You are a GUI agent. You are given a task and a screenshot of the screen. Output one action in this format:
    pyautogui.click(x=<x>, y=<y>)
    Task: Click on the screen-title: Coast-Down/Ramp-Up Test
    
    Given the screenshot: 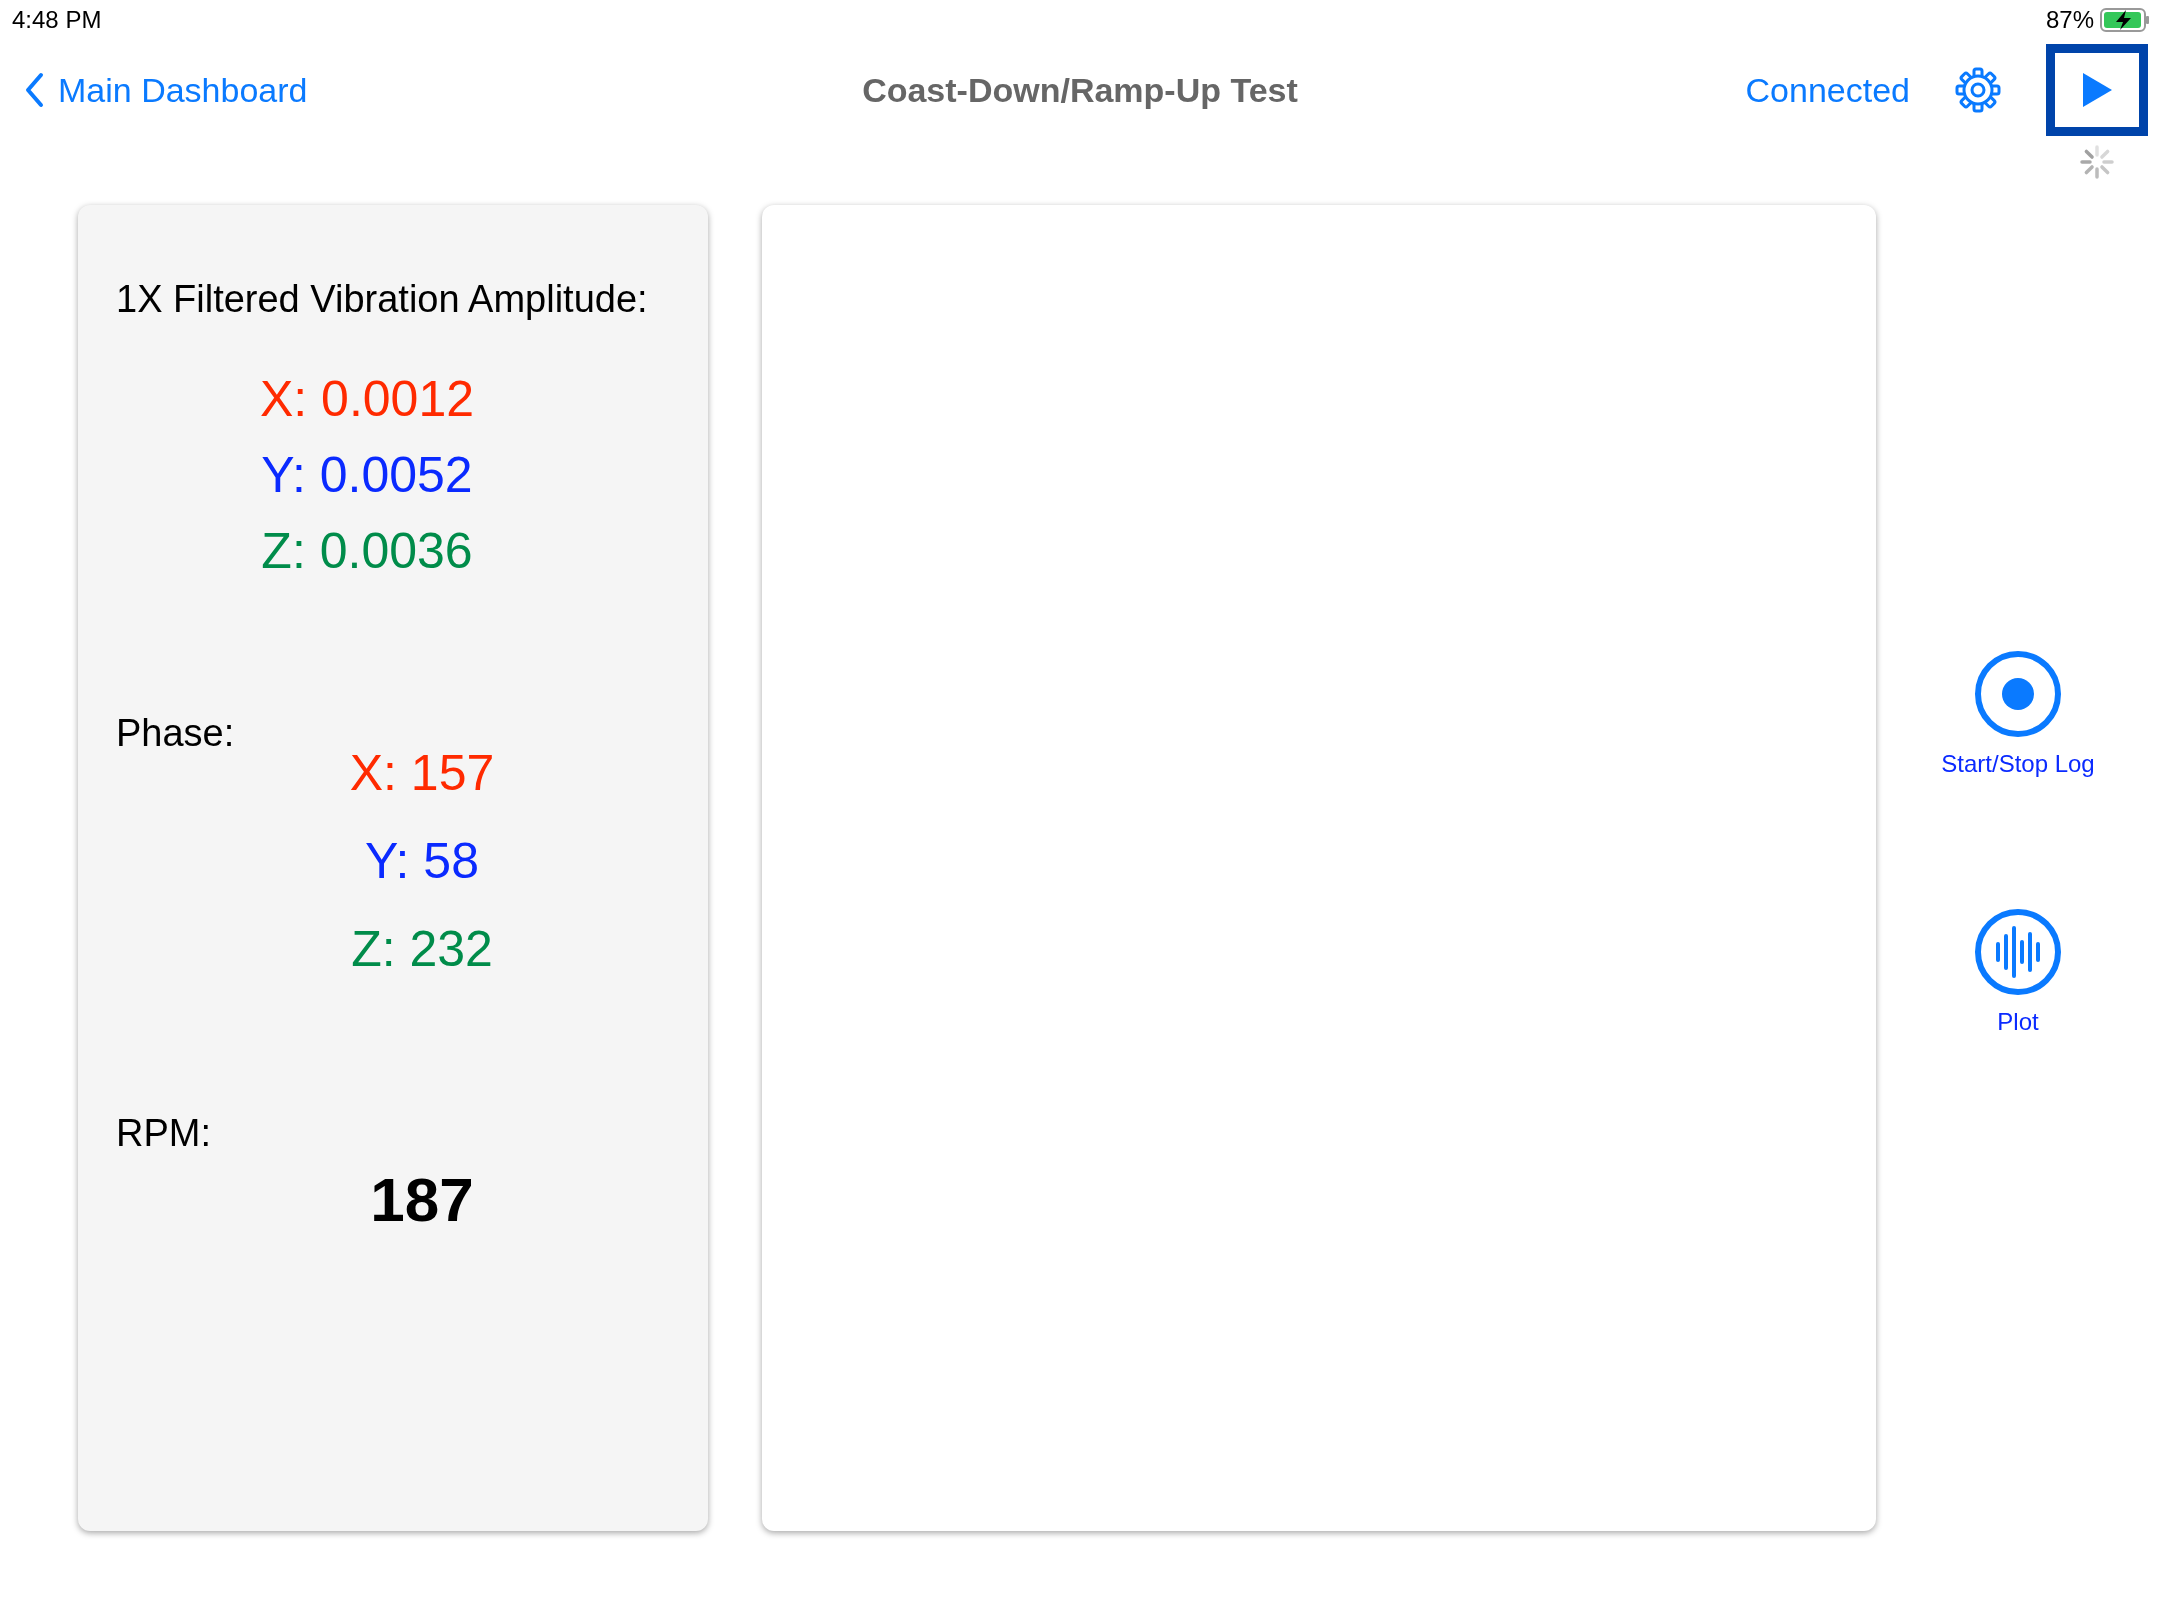 What is the action you would take?
    pyautogui.click(x=1080, y=90)
    